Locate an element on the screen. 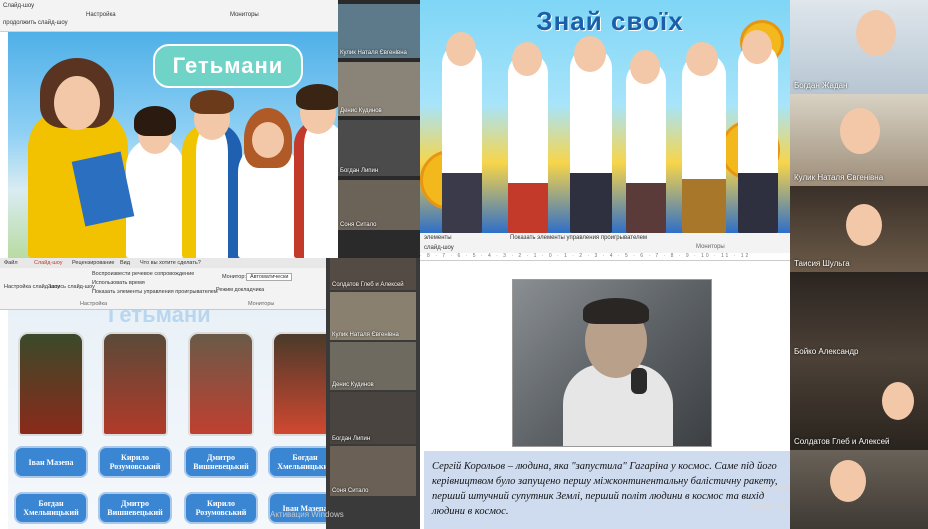  ribbon-tab: Файл is located at coordinates (11, 263).